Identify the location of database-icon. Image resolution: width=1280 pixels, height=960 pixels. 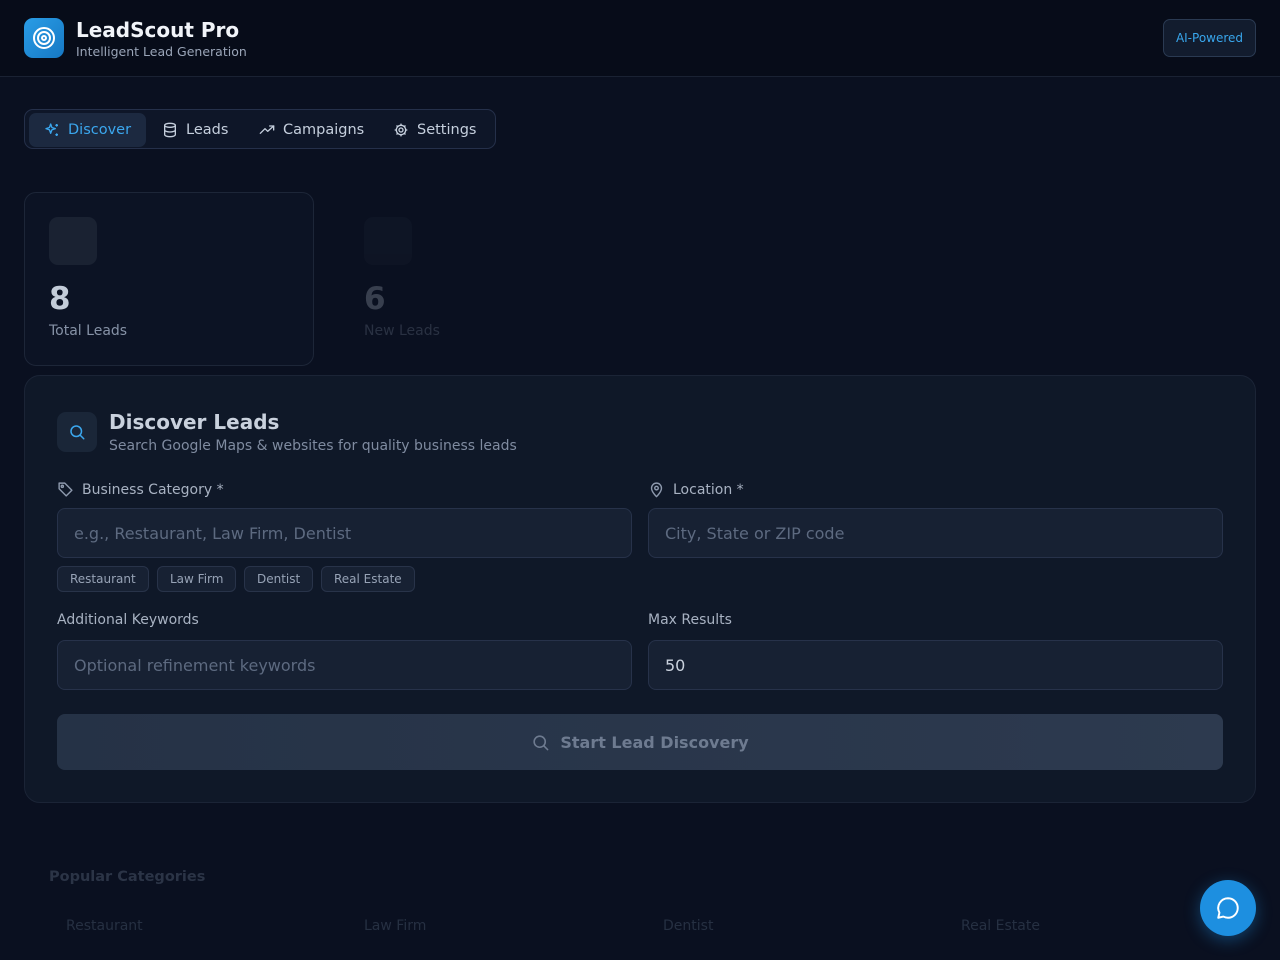
(170, 130).